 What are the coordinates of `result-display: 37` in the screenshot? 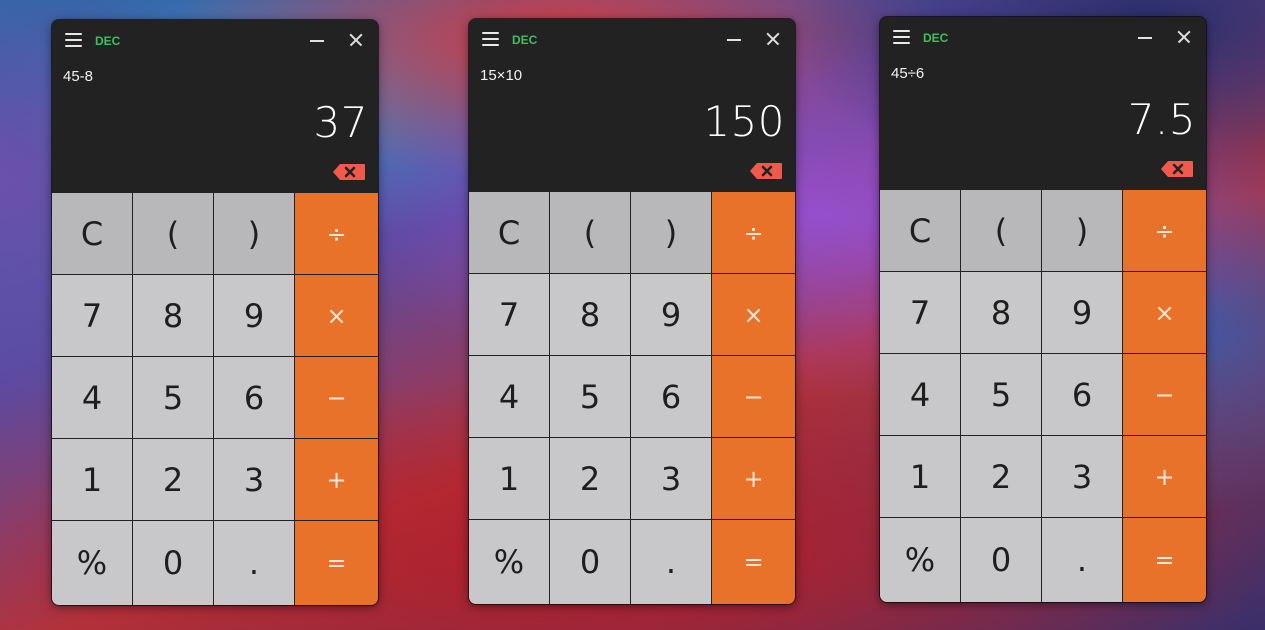 It's located at (340, 122).